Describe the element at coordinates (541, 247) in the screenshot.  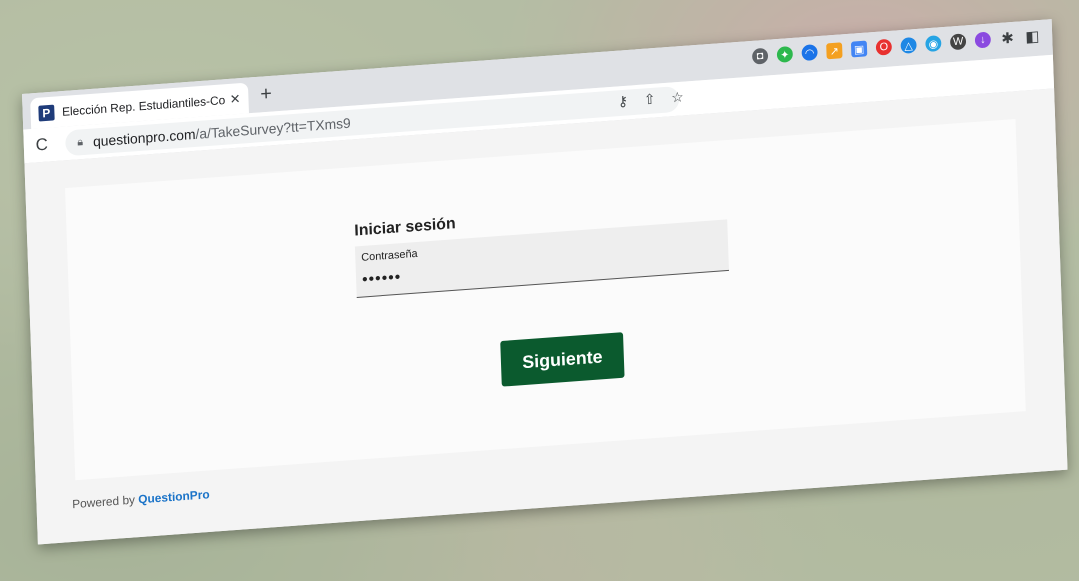
I see `login-form: Iniciar sesión Contraseña` at that location.